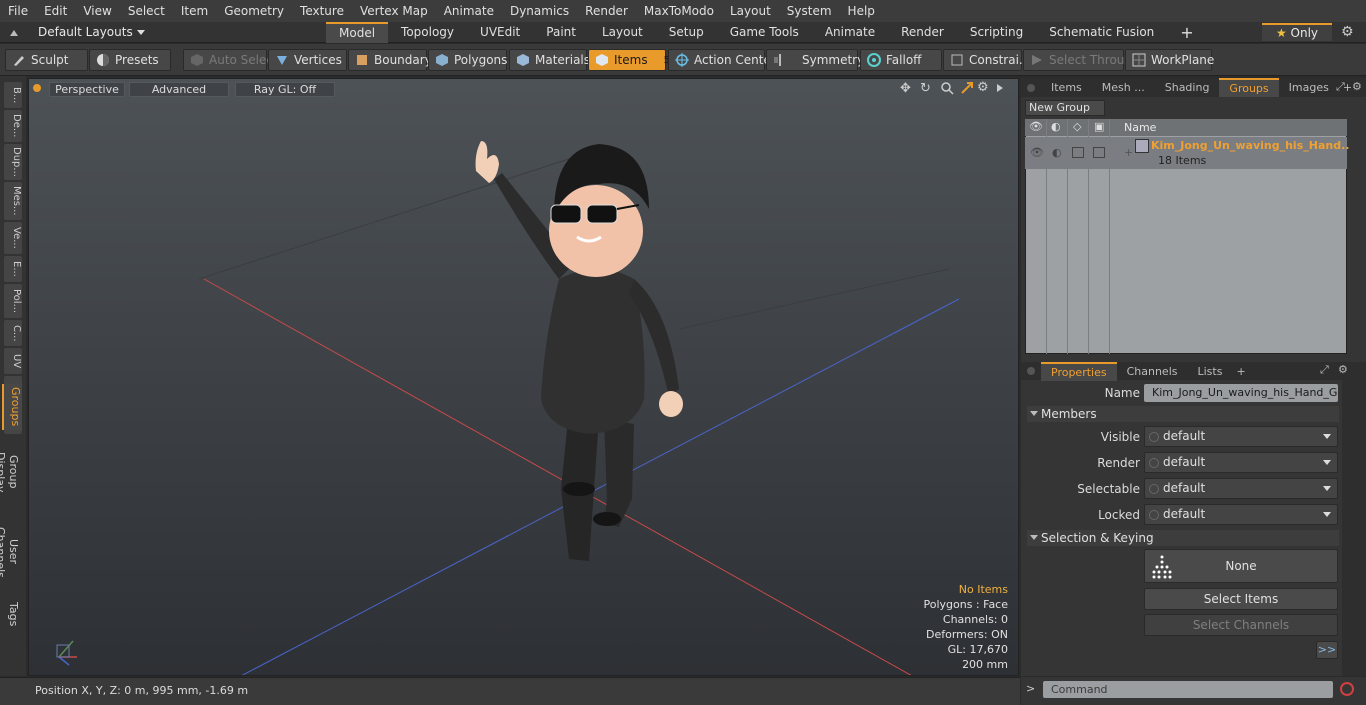 This screenshot has width=1366, height=705. I want to click on name-field: Kim_Jong_Un_waving_his_Hand_Glass, so click(1241, 393).